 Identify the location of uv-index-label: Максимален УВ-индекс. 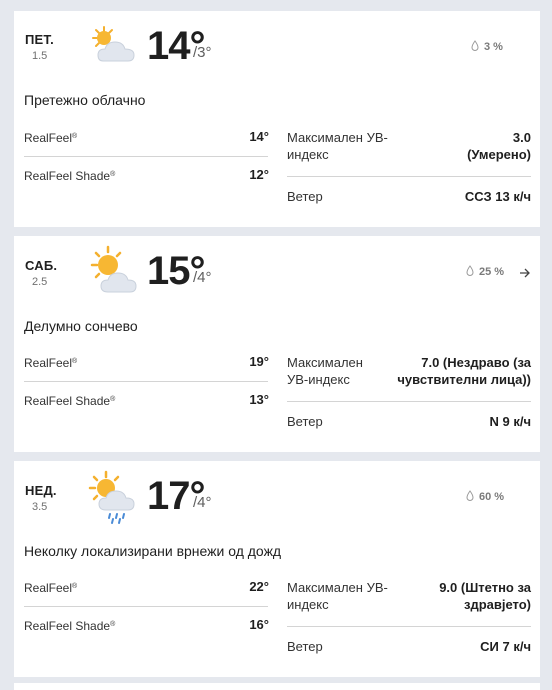
(325, 371).